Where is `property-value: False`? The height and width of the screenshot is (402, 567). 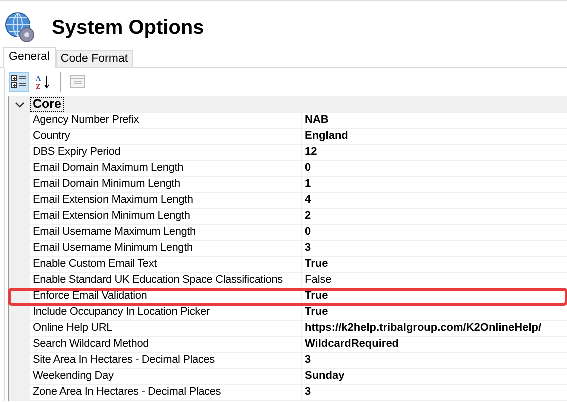
property-value: False is located at coordinates (434, 281).